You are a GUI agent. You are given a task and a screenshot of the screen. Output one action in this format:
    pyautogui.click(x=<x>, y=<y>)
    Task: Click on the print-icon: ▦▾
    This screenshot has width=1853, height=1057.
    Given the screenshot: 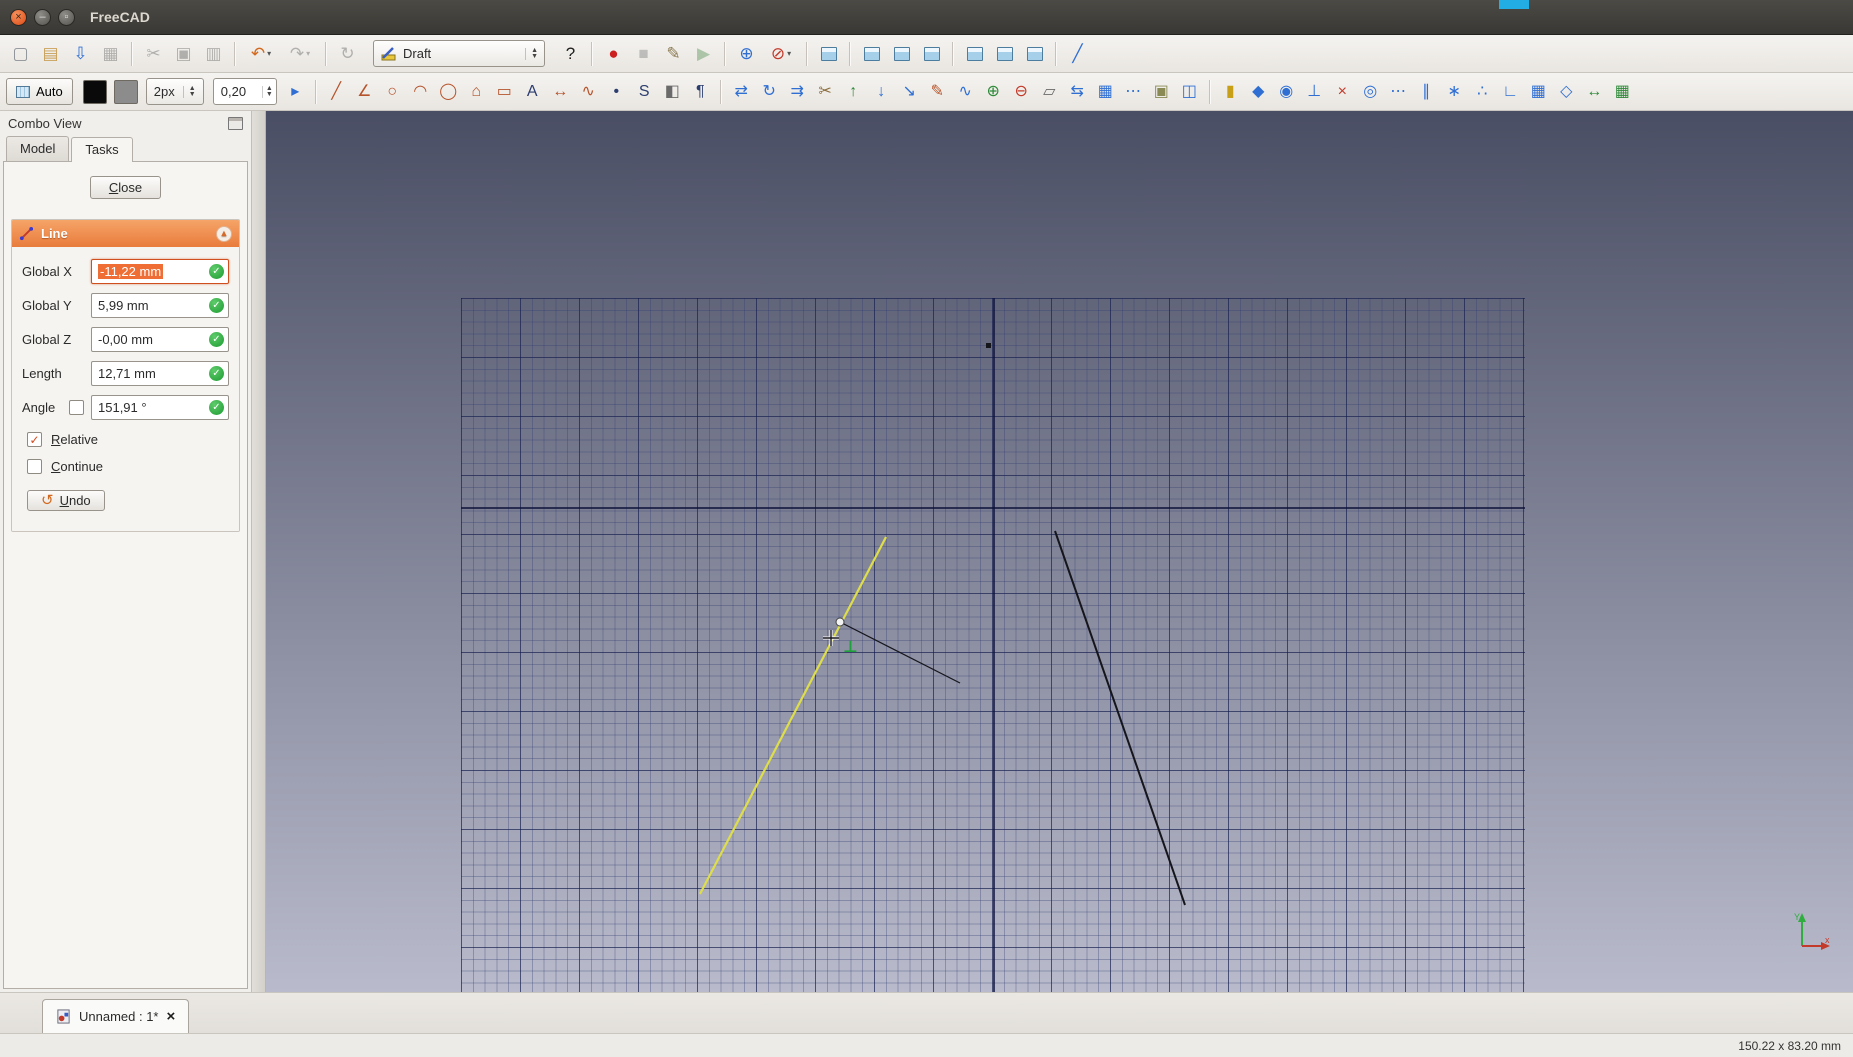 What is the action you would take?
    pyautogui.click(x=110, y=54)
    